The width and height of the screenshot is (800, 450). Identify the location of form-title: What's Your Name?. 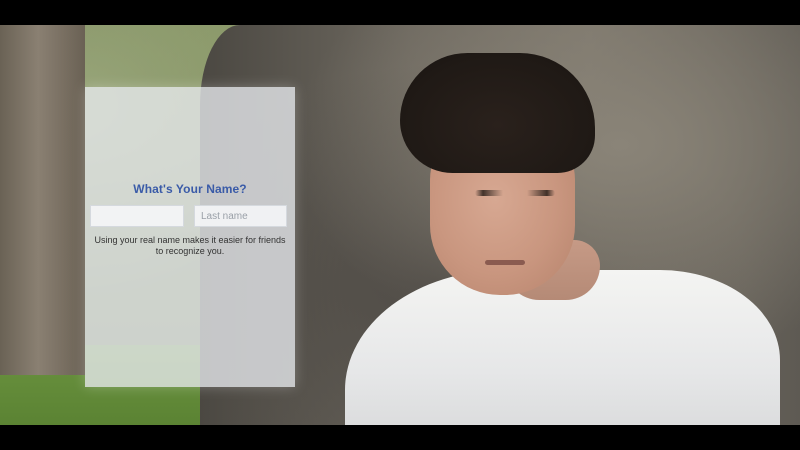
(190, 189).